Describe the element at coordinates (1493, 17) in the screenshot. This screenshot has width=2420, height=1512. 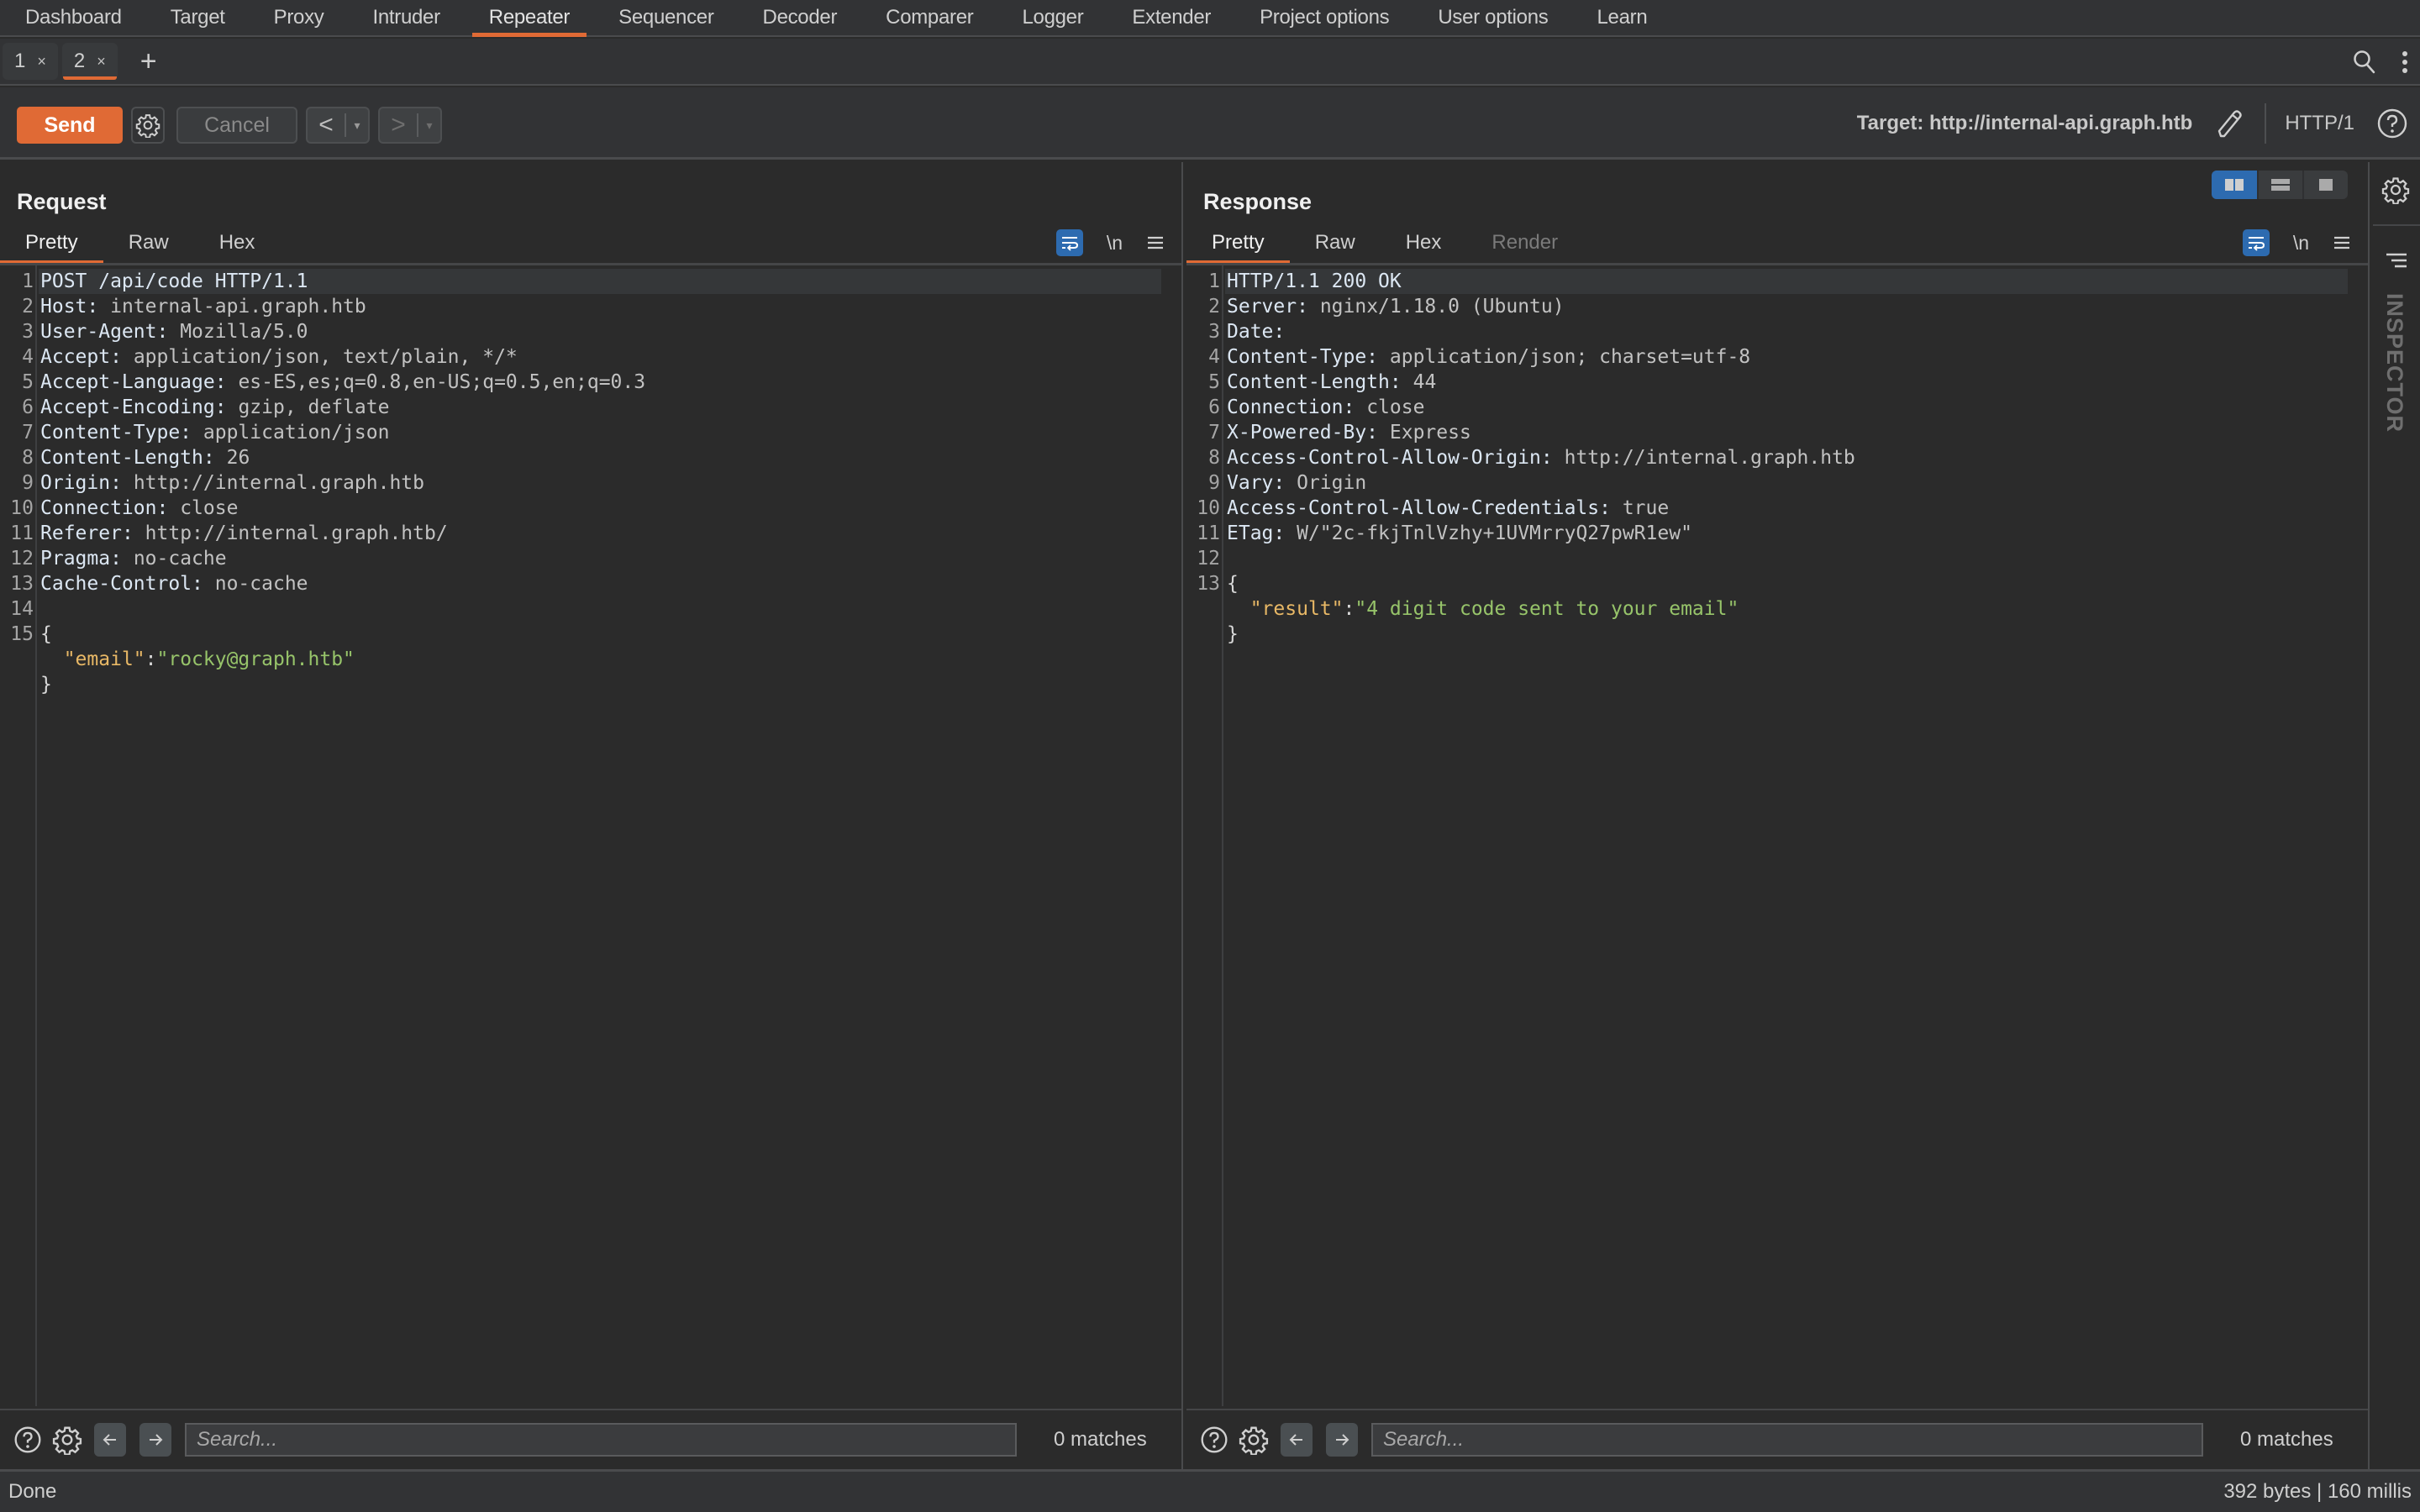
I see `menu-user-options: User options` at that location.